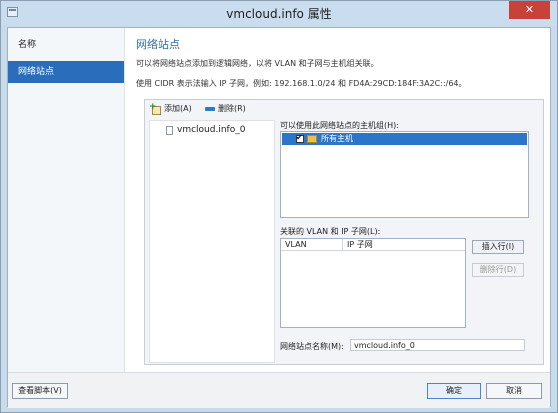  Describe the element at coordinates (169, 130) in the screenshot. I see `site-icon` at that location.